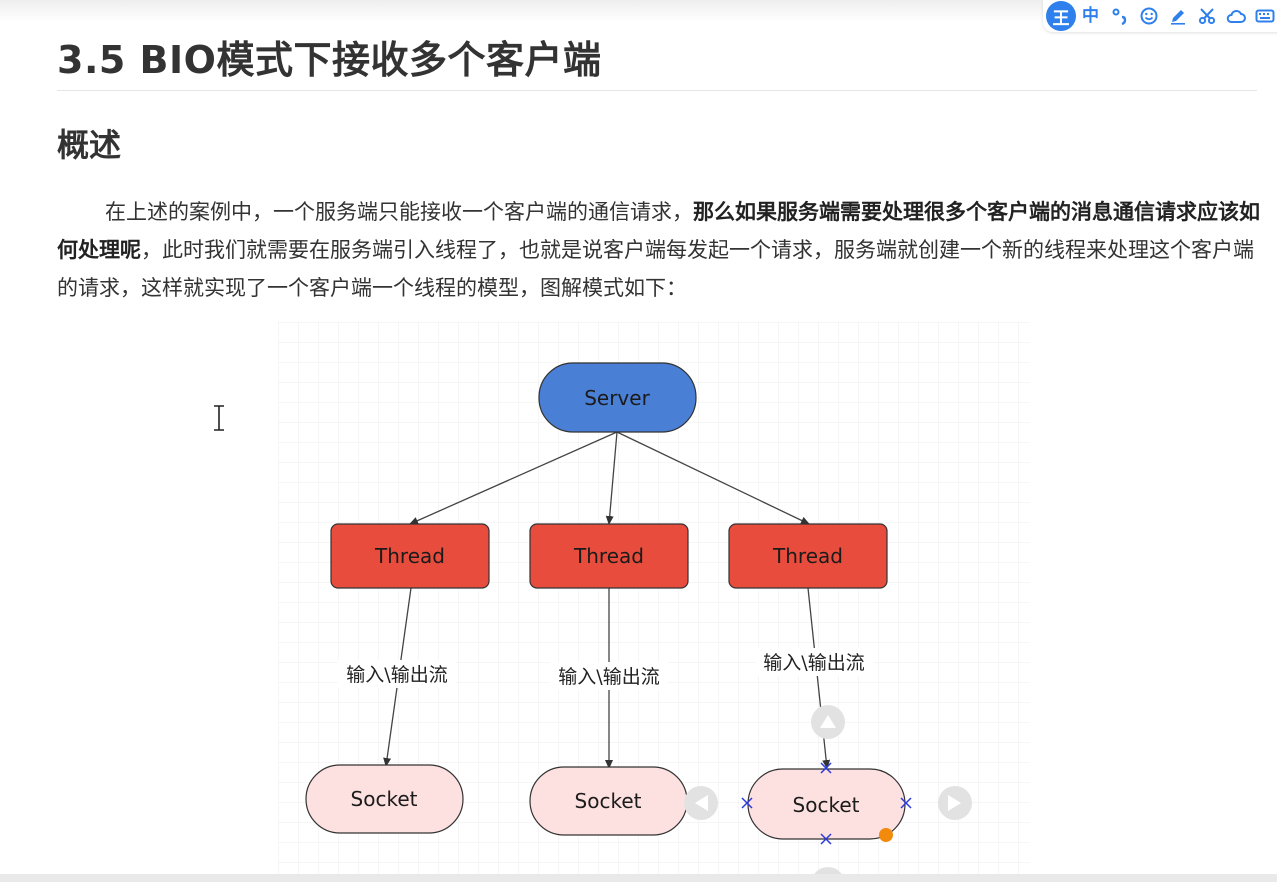 The width and height of the screenshot is (1277, 882). I want to click on socket-node-label-1: Socket, so click(384, 799).